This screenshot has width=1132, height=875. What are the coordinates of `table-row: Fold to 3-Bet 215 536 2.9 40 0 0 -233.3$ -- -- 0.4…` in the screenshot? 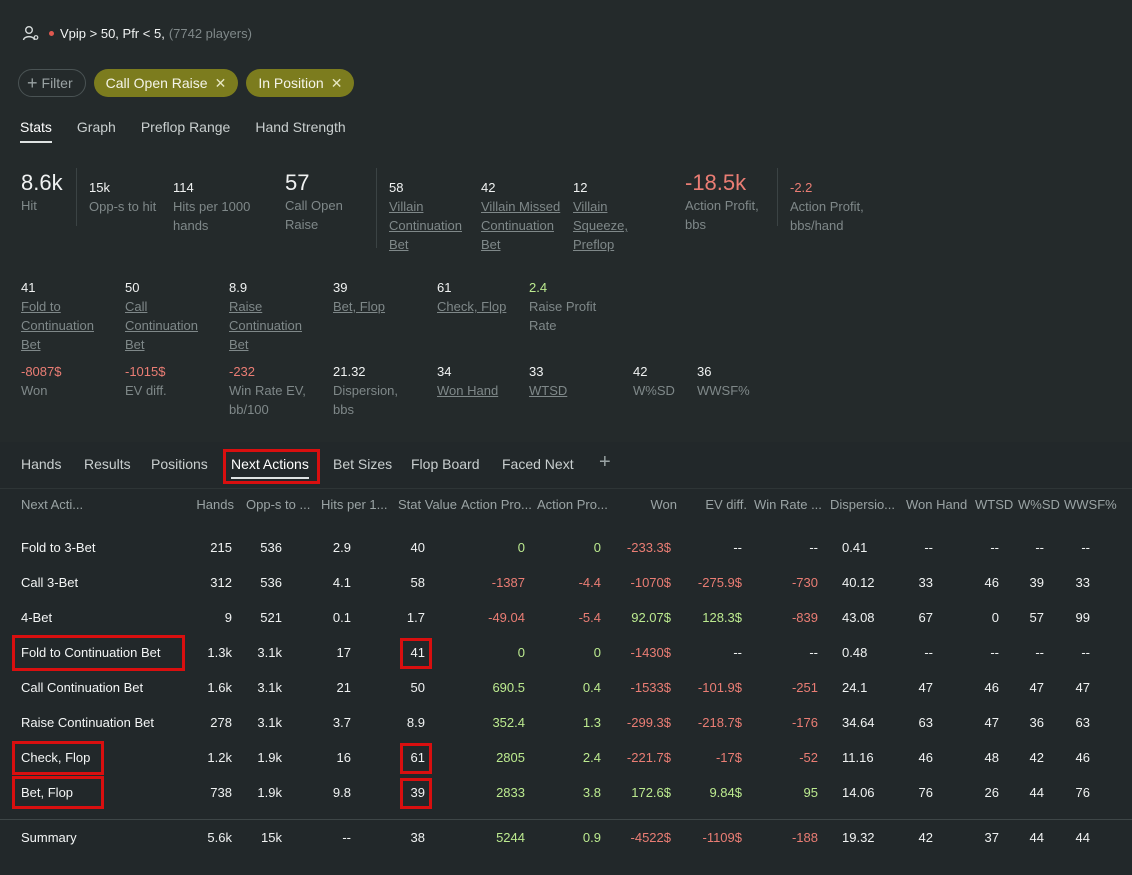 It's located at (566, 548).